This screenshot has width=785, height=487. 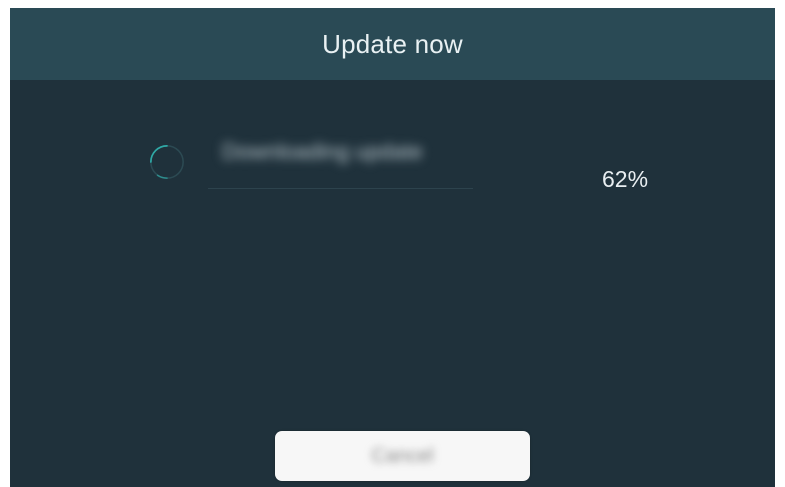 I want to click on dialog-title: Update now, so click(x=392, y=43).